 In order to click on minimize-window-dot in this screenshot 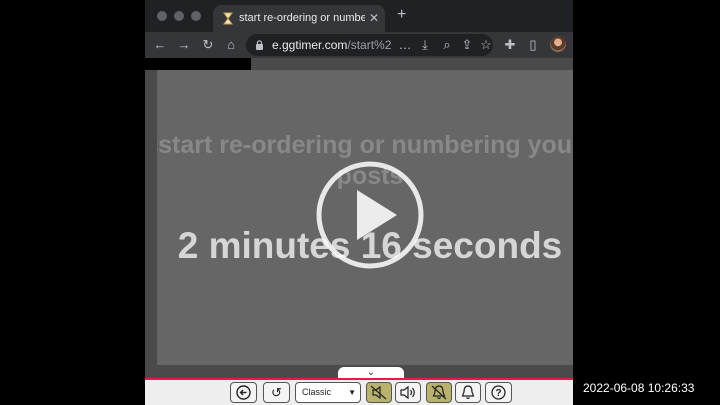, I will do `click(179, 16)`.